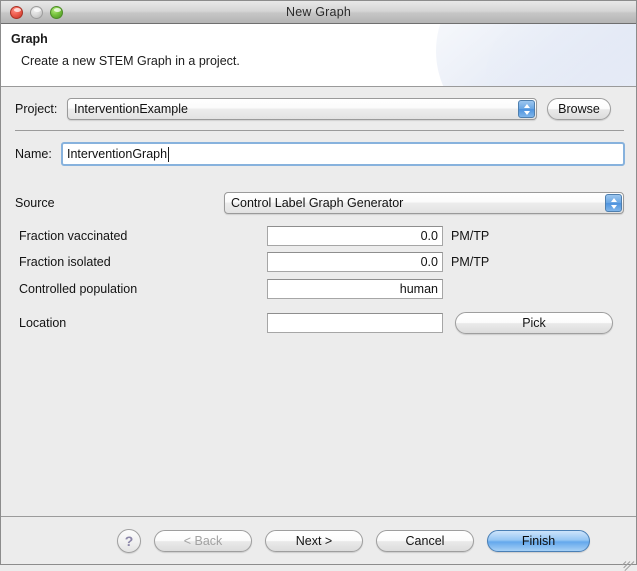 The height and width of the screenshot is (571, 637). I want to click on text-caret, so click(169, 154).